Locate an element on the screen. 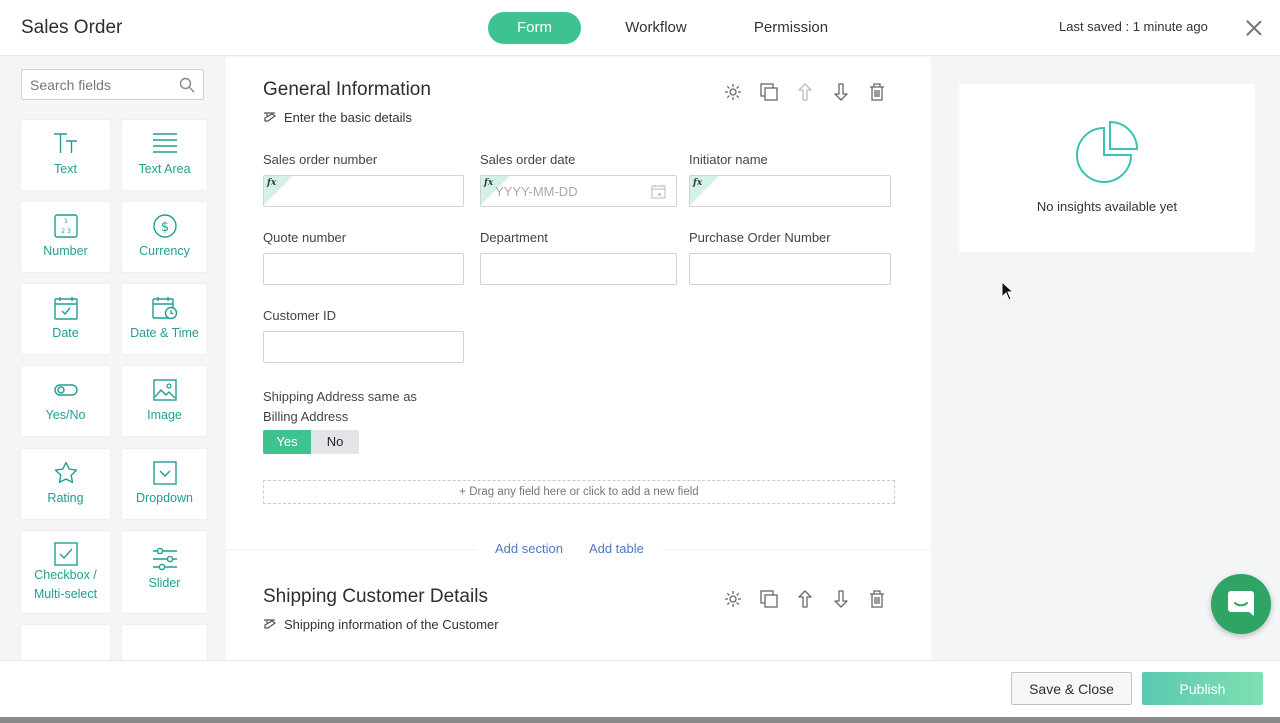  shipping-same-toggle: Yes No is located at coordinates (311, 442).